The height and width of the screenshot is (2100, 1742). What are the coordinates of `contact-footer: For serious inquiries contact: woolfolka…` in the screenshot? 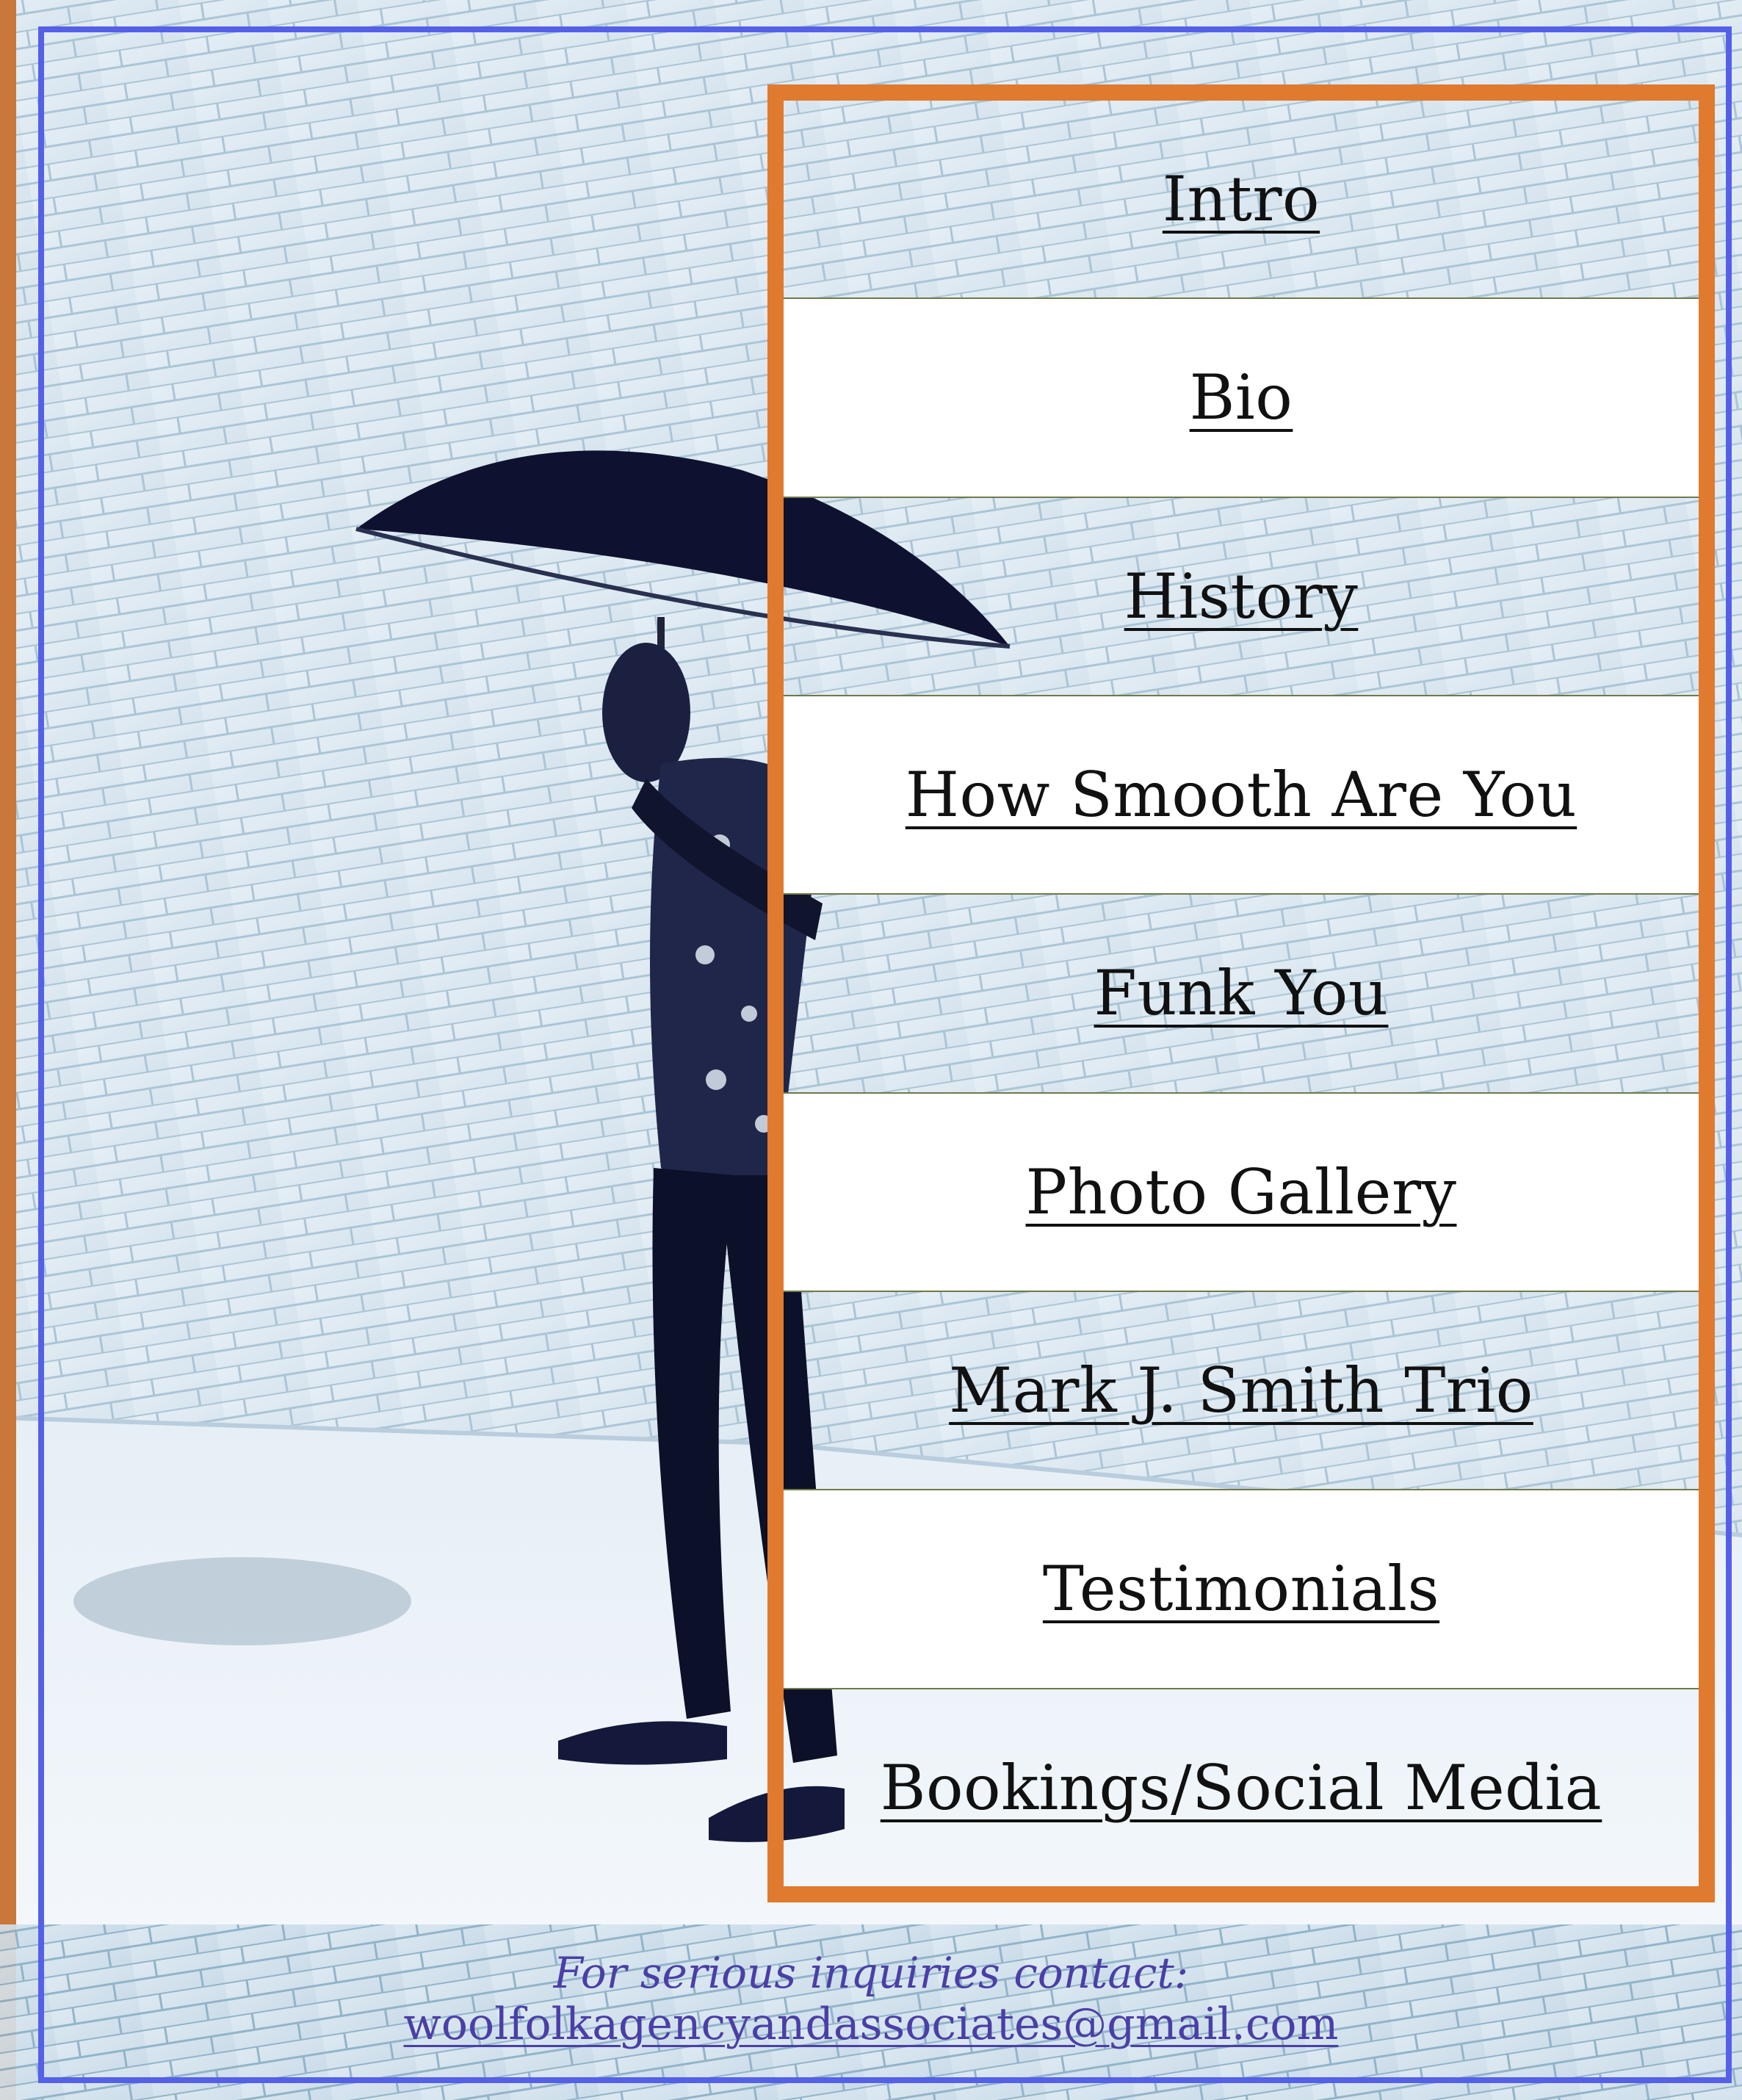 It's located at (871, 2000).